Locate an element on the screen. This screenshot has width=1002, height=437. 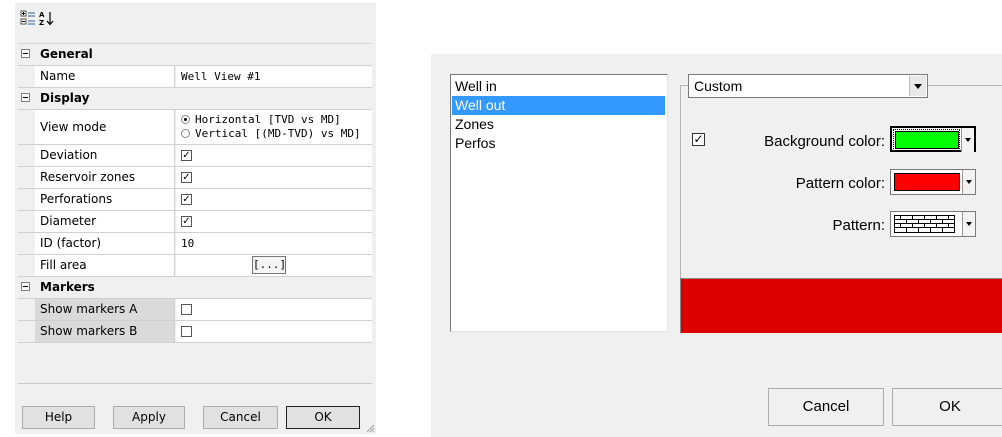
pattern-preview is located at coordinates (841, 305).